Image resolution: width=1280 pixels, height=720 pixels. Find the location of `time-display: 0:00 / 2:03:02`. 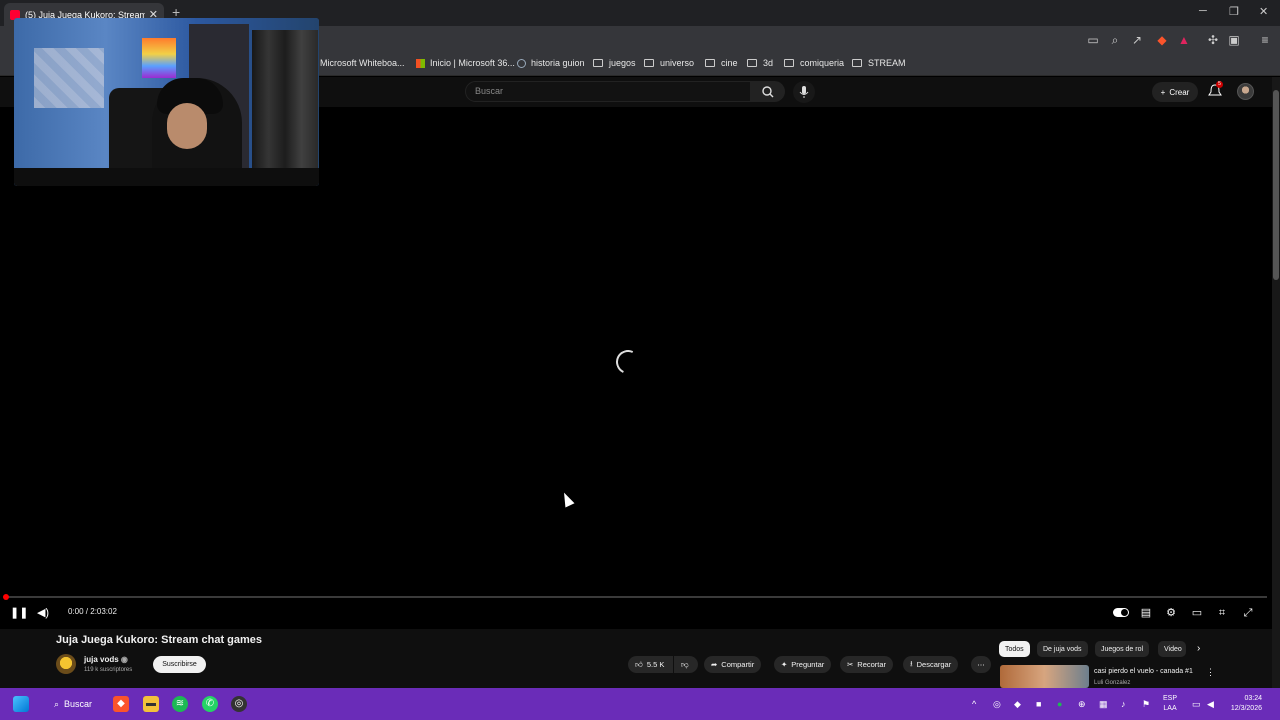

time-display: 0:00 / 2:03:02 is located at coordinates (92, 611).